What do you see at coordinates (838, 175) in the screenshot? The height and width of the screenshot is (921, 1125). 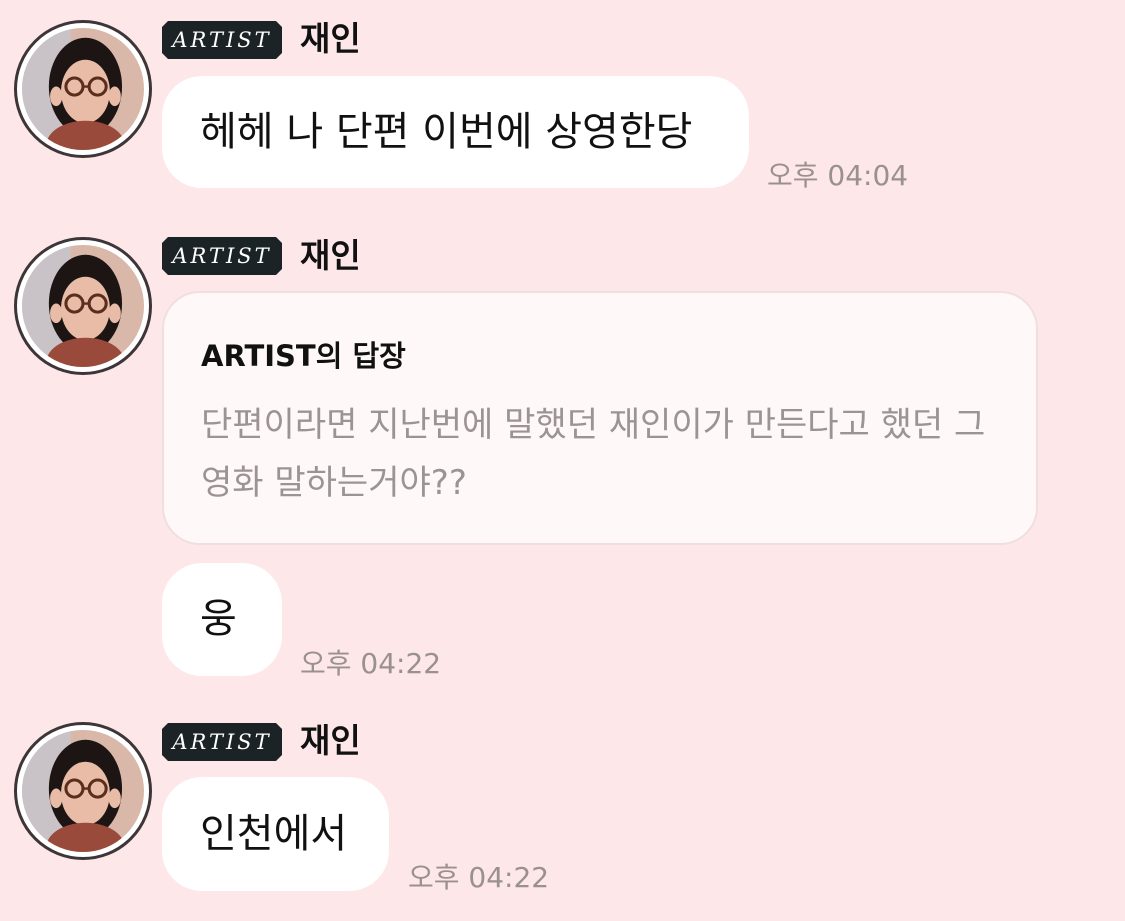 I see `message-time: 오후 04:04` at bounding box center [838, 175].